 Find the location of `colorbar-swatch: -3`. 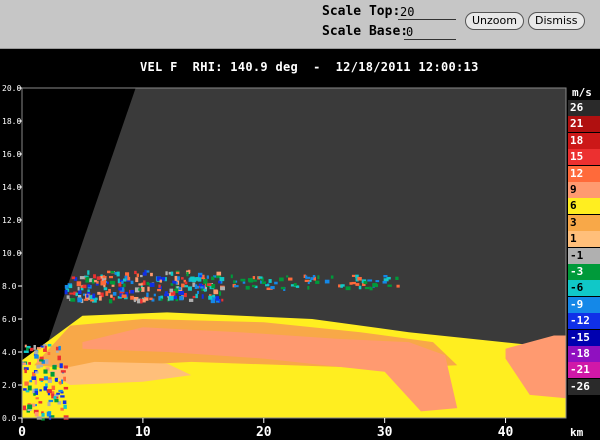

colorbar-swatch: -3 is located at coordinates (584, 272).